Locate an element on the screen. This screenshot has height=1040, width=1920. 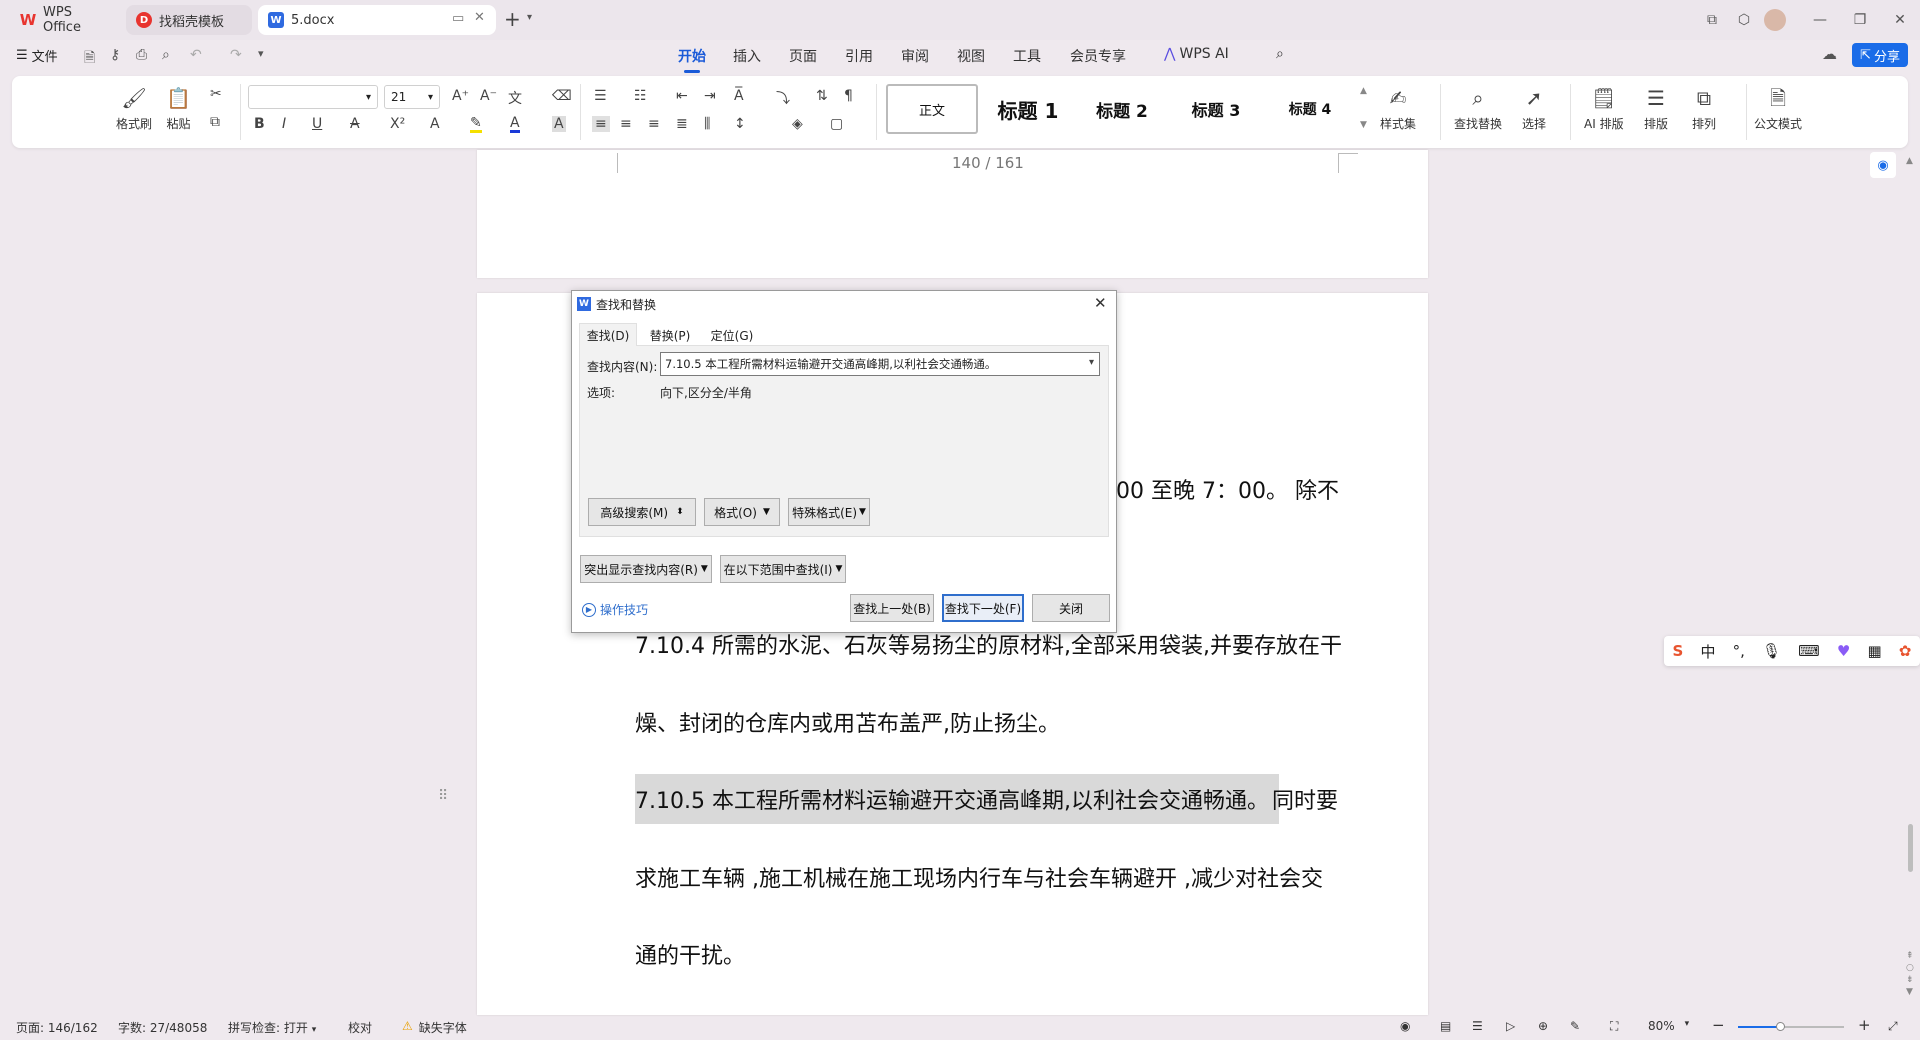
zoom-in-icon: + is located at coordinates (1864, 1025).